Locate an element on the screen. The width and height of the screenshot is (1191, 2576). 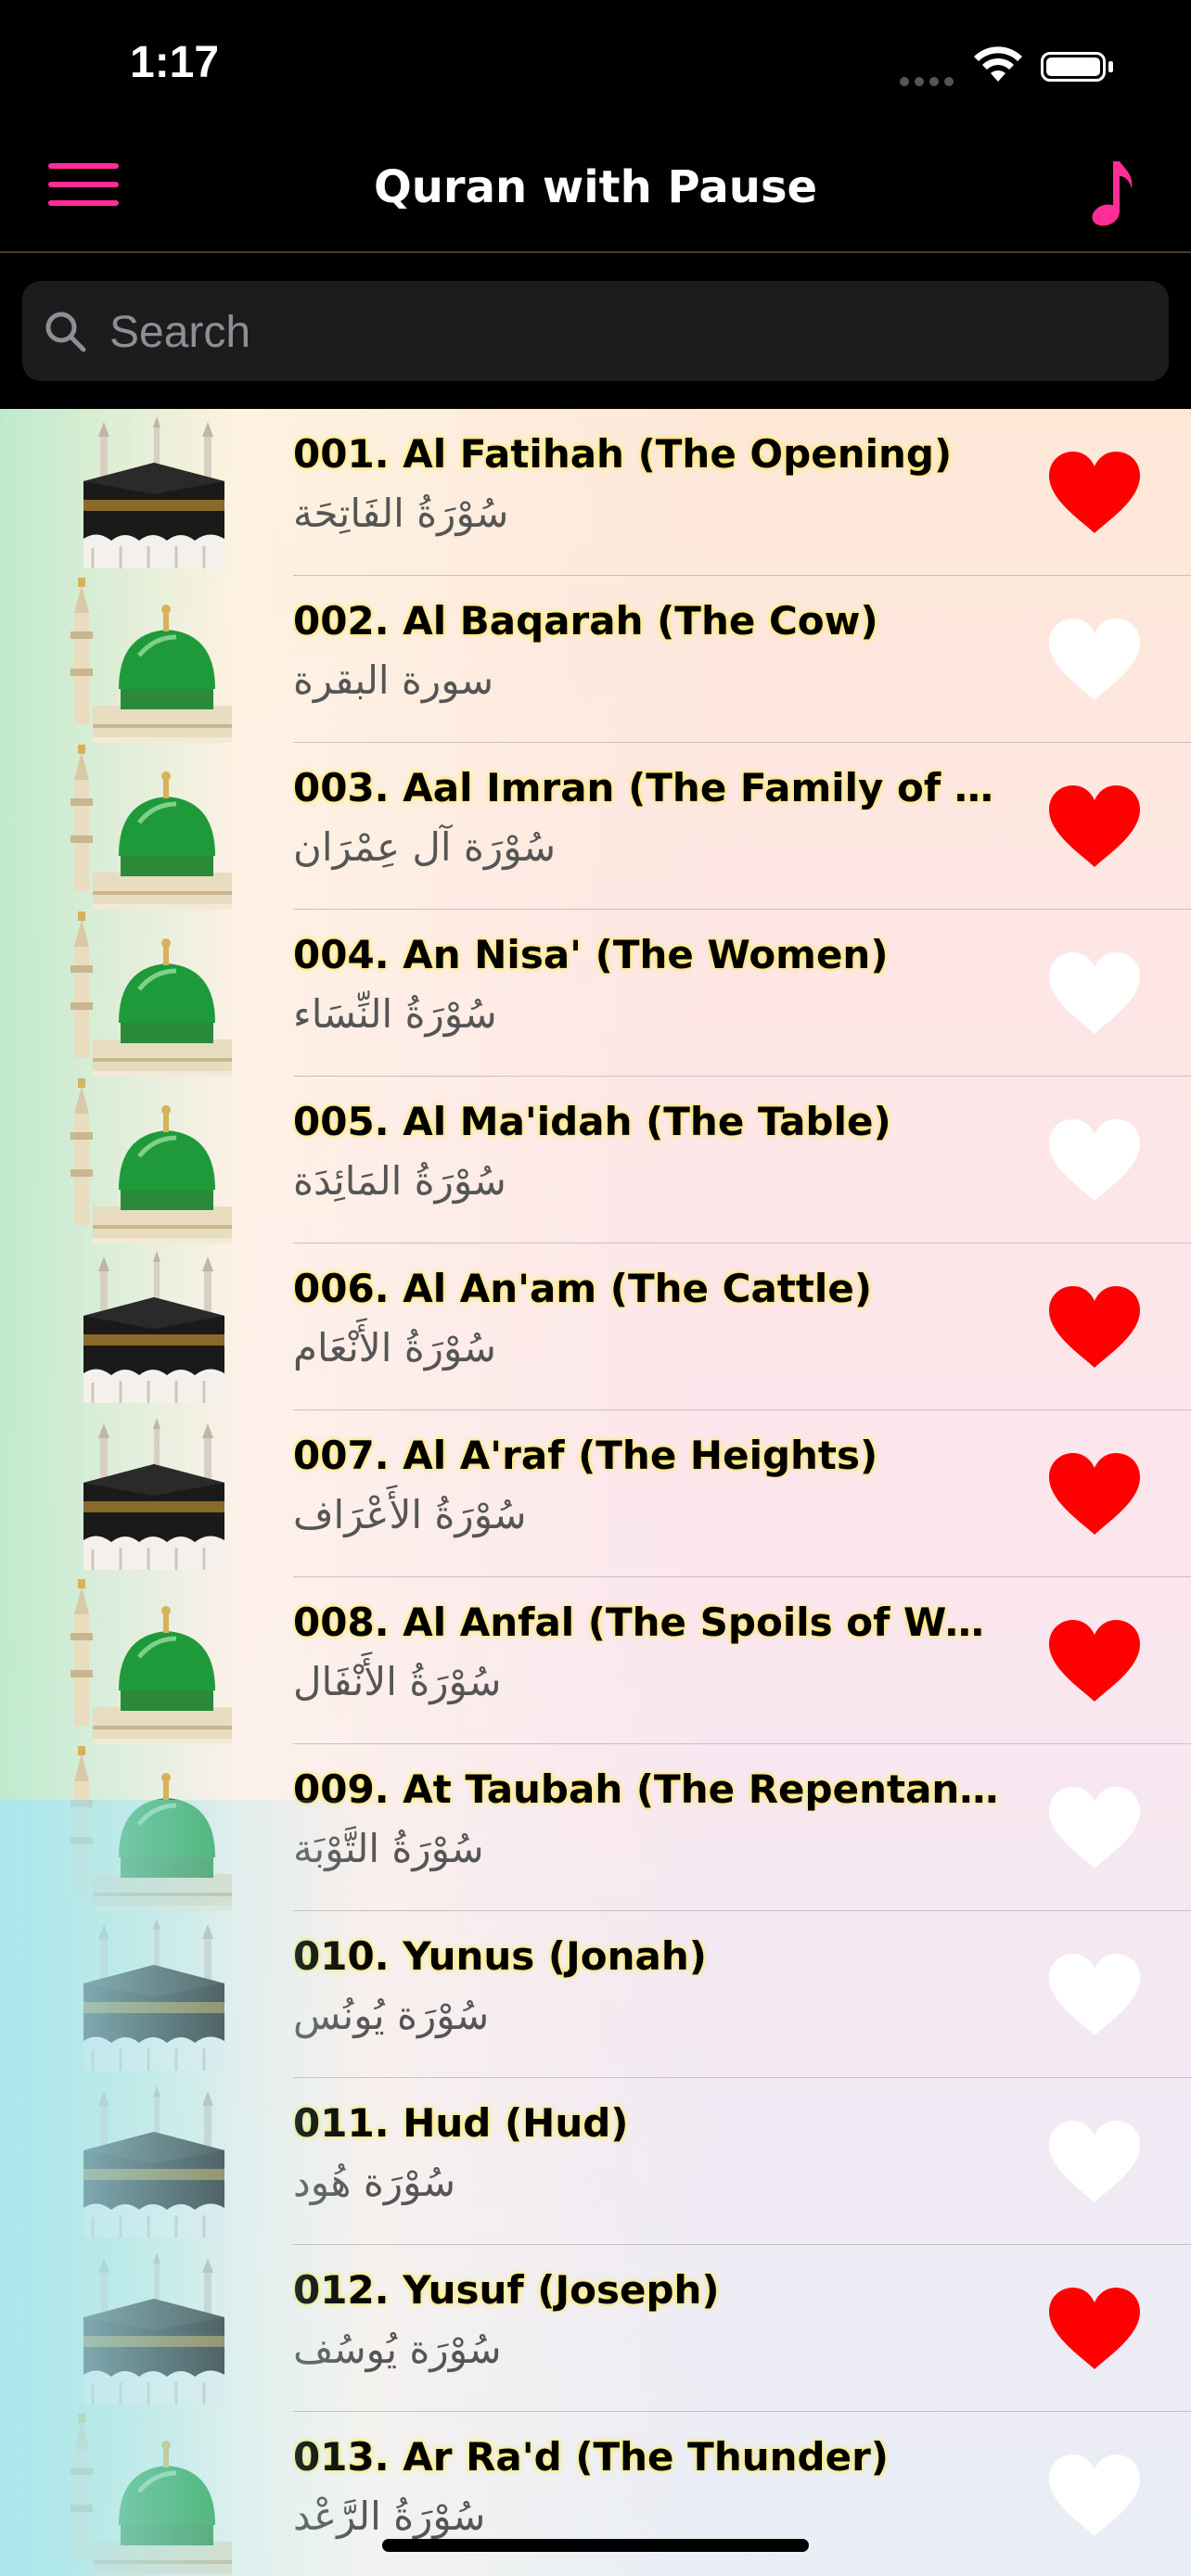
search-field is located at coordinates (595, 332).